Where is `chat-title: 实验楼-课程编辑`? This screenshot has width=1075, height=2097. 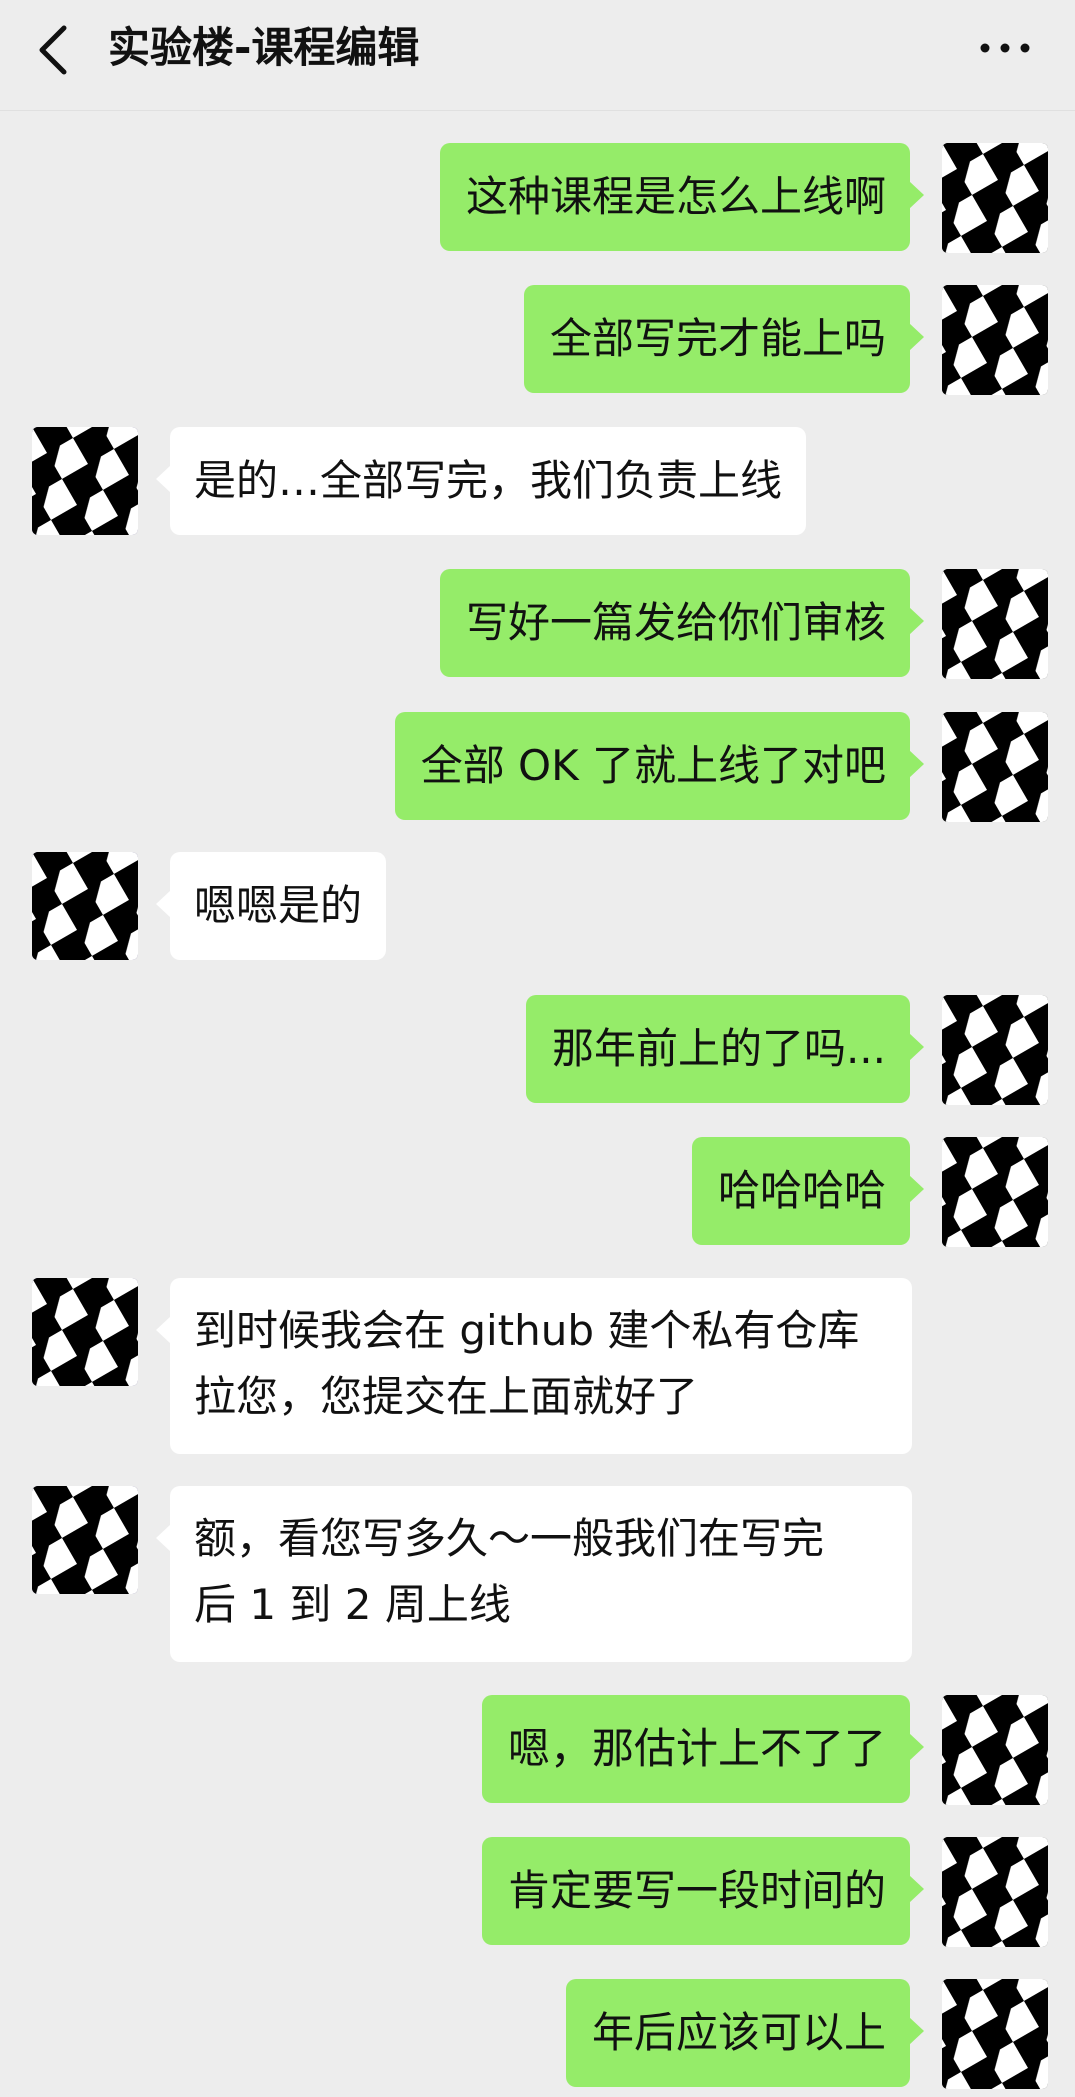
chat-title: 实验楼-课程编辑 is located at coordinates (264, 47).